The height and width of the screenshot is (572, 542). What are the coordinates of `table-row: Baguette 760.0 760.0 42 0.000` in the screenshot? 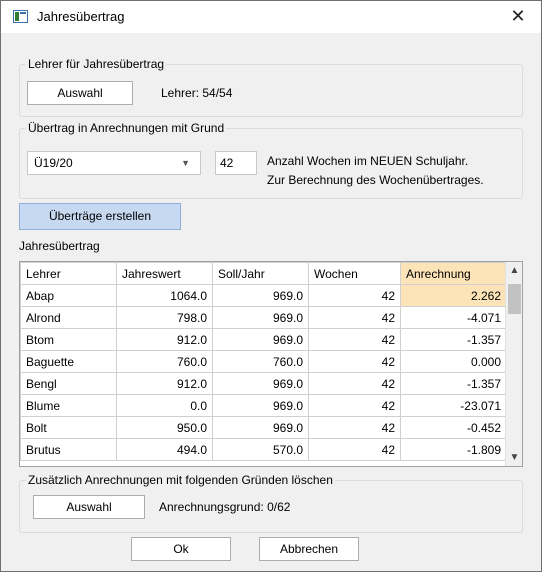 It's located at (263, 361).